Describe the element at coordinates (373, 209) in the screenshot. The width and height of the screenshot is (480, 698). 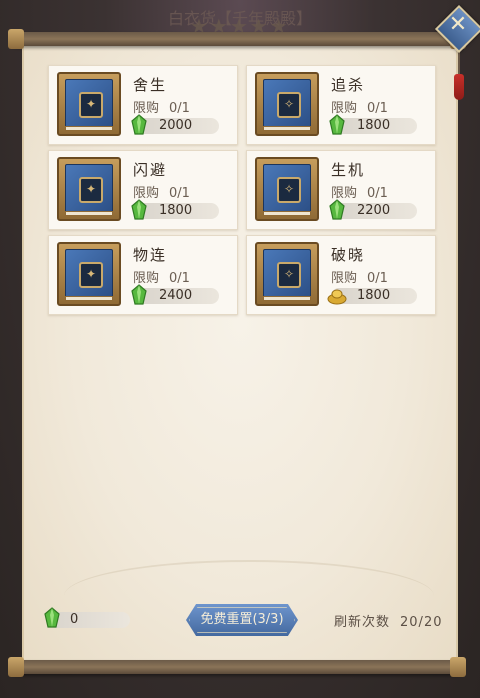
I see `item-price: 2200` at that location.